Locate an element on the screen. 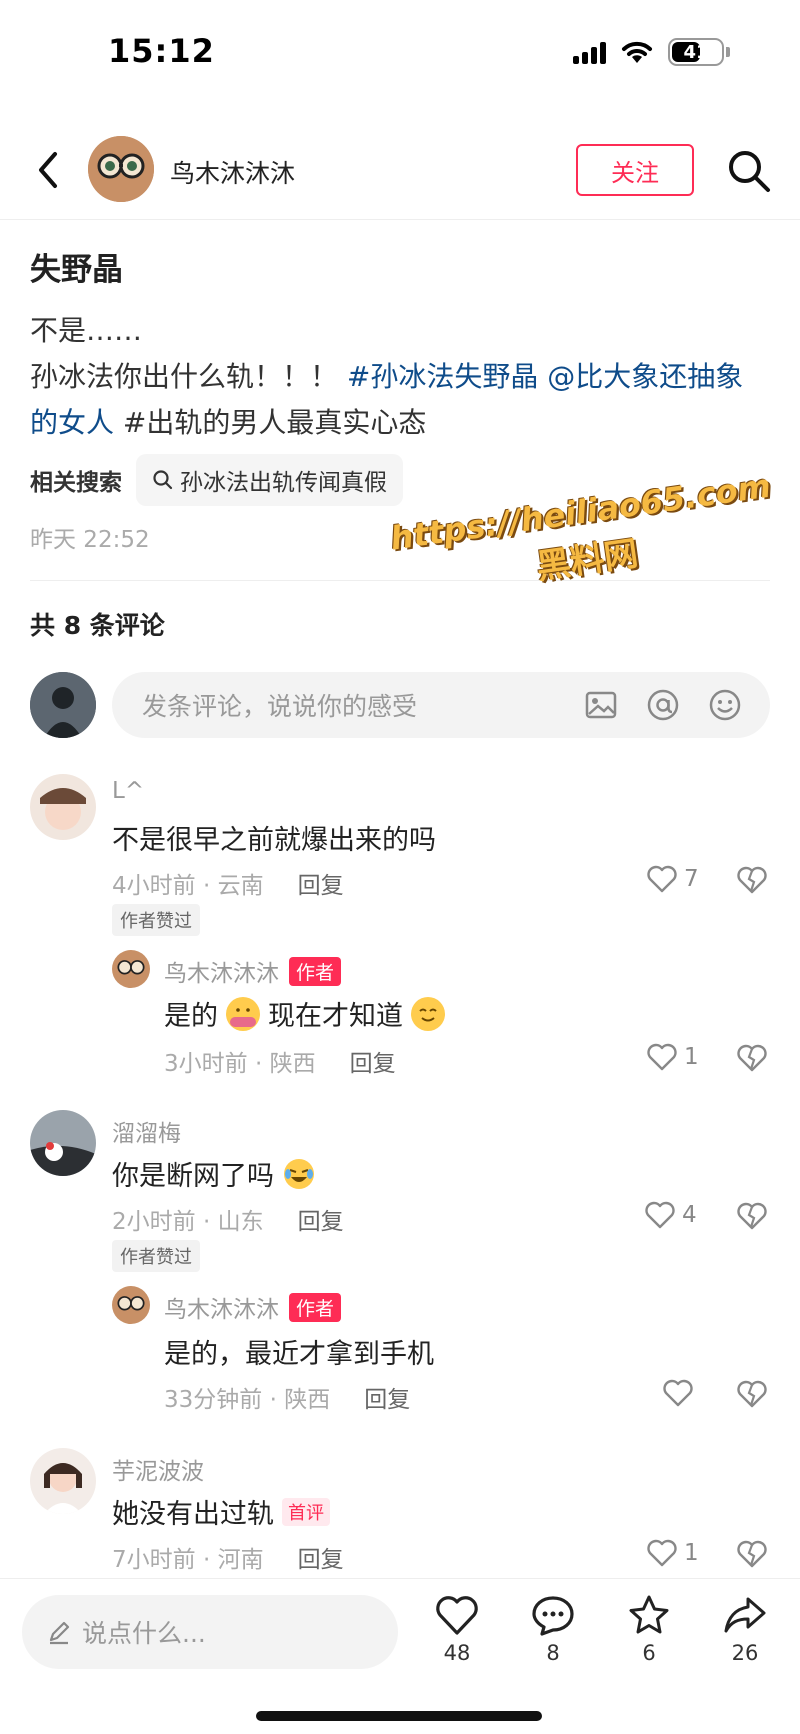 The width and height of the screenshot is (800, 1734). comment-input: 发条评论，说说你的感受 is located at coordinates (441, 705).